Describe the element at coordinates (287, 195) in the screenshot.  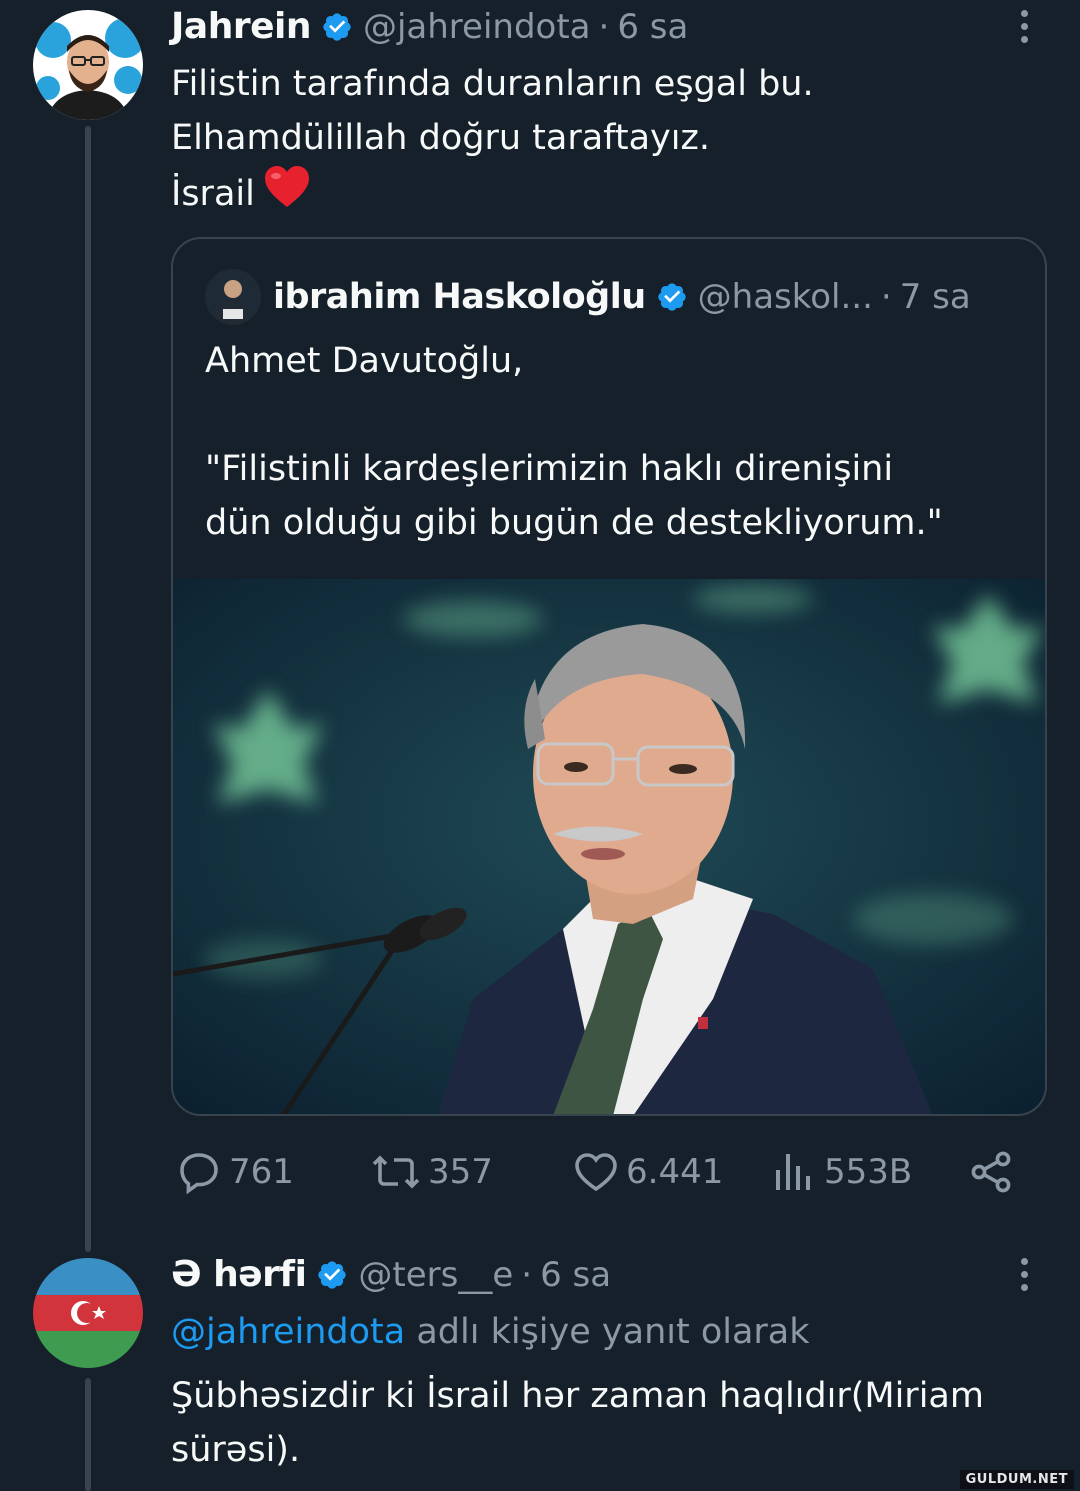
I see `red-heart-icon` at that location.